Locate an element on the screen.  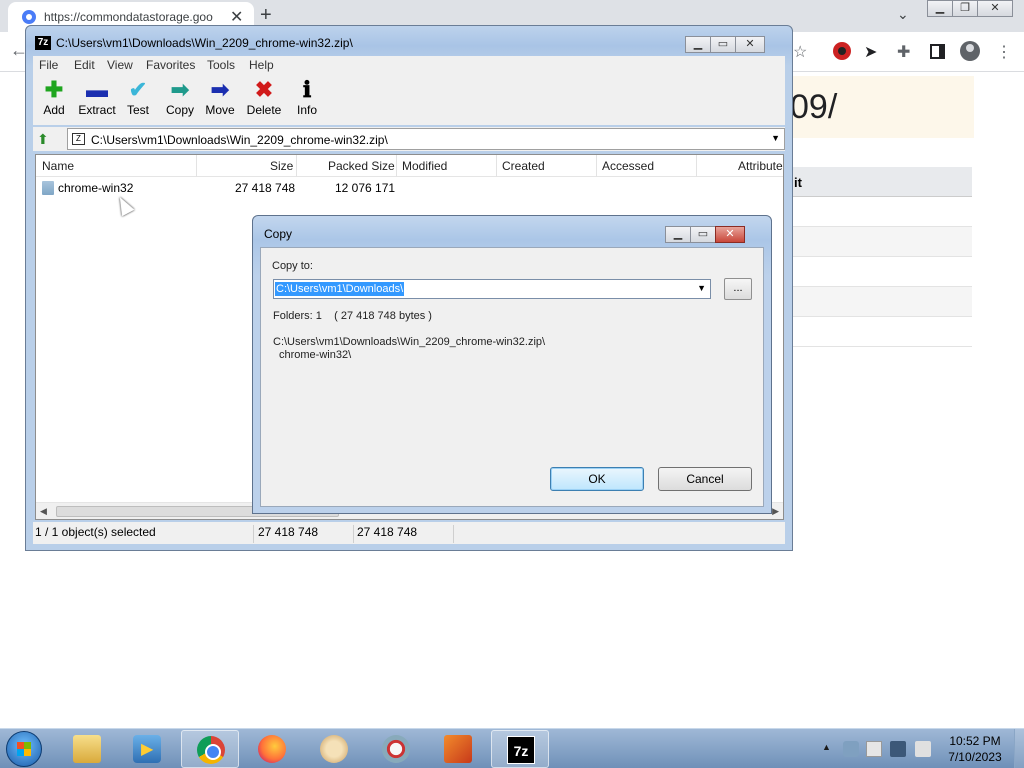
taskbar-pen-app is located at coordinates (458, 749).